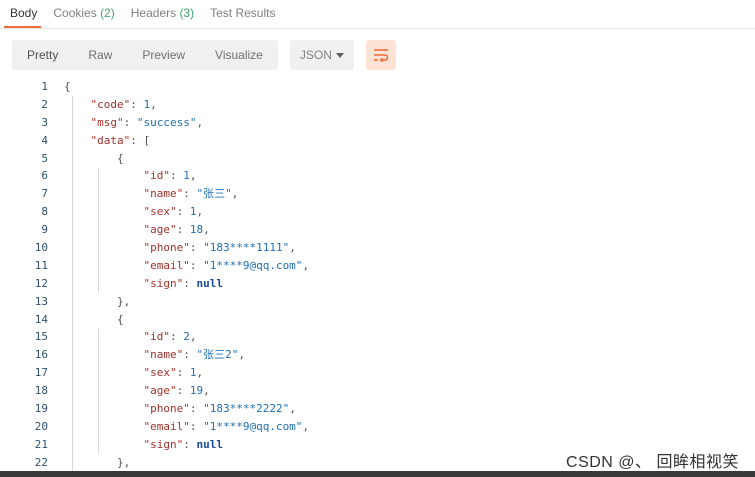  Describe the element at coordinates (186, 337) in the screenshot. I see `code-token: 2` at that location.